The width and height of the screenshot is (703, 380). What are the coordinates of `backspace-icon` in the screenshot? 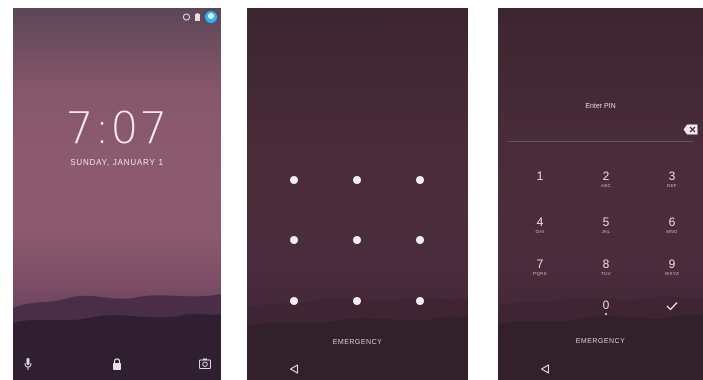 It's located at (690, 129).